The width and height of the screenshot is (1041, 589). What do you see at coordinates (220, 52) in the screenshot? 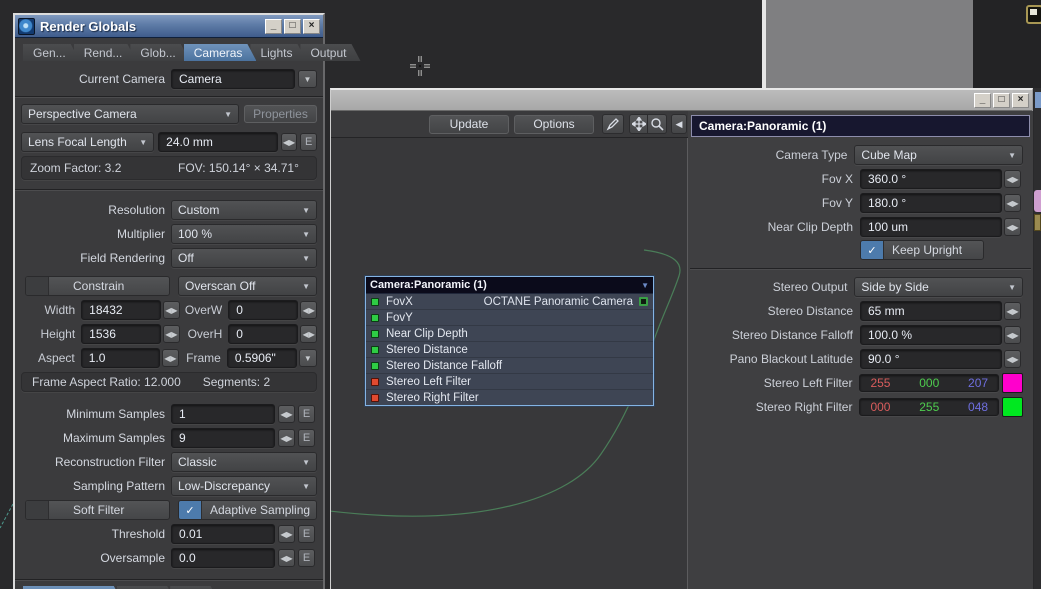
I see `tab-cameras: Cameras` at bounding box center [220, 52].